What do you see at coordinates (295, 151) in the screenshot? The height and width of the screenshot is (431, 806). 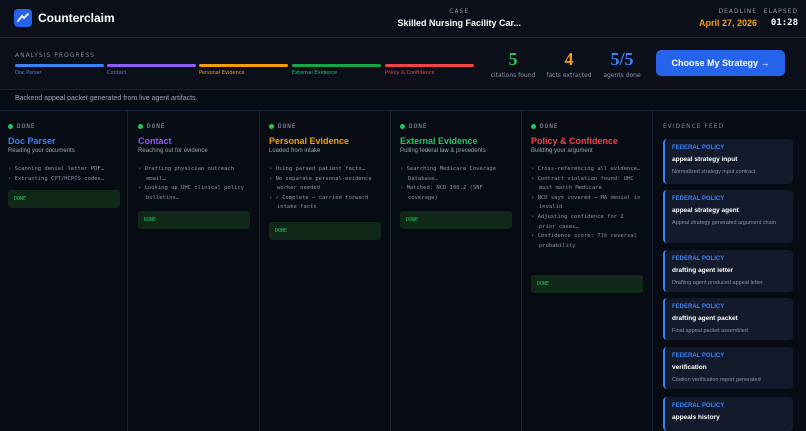 I see `agent-subtitle: Loaded from intake` at bounding box center [295, 151].